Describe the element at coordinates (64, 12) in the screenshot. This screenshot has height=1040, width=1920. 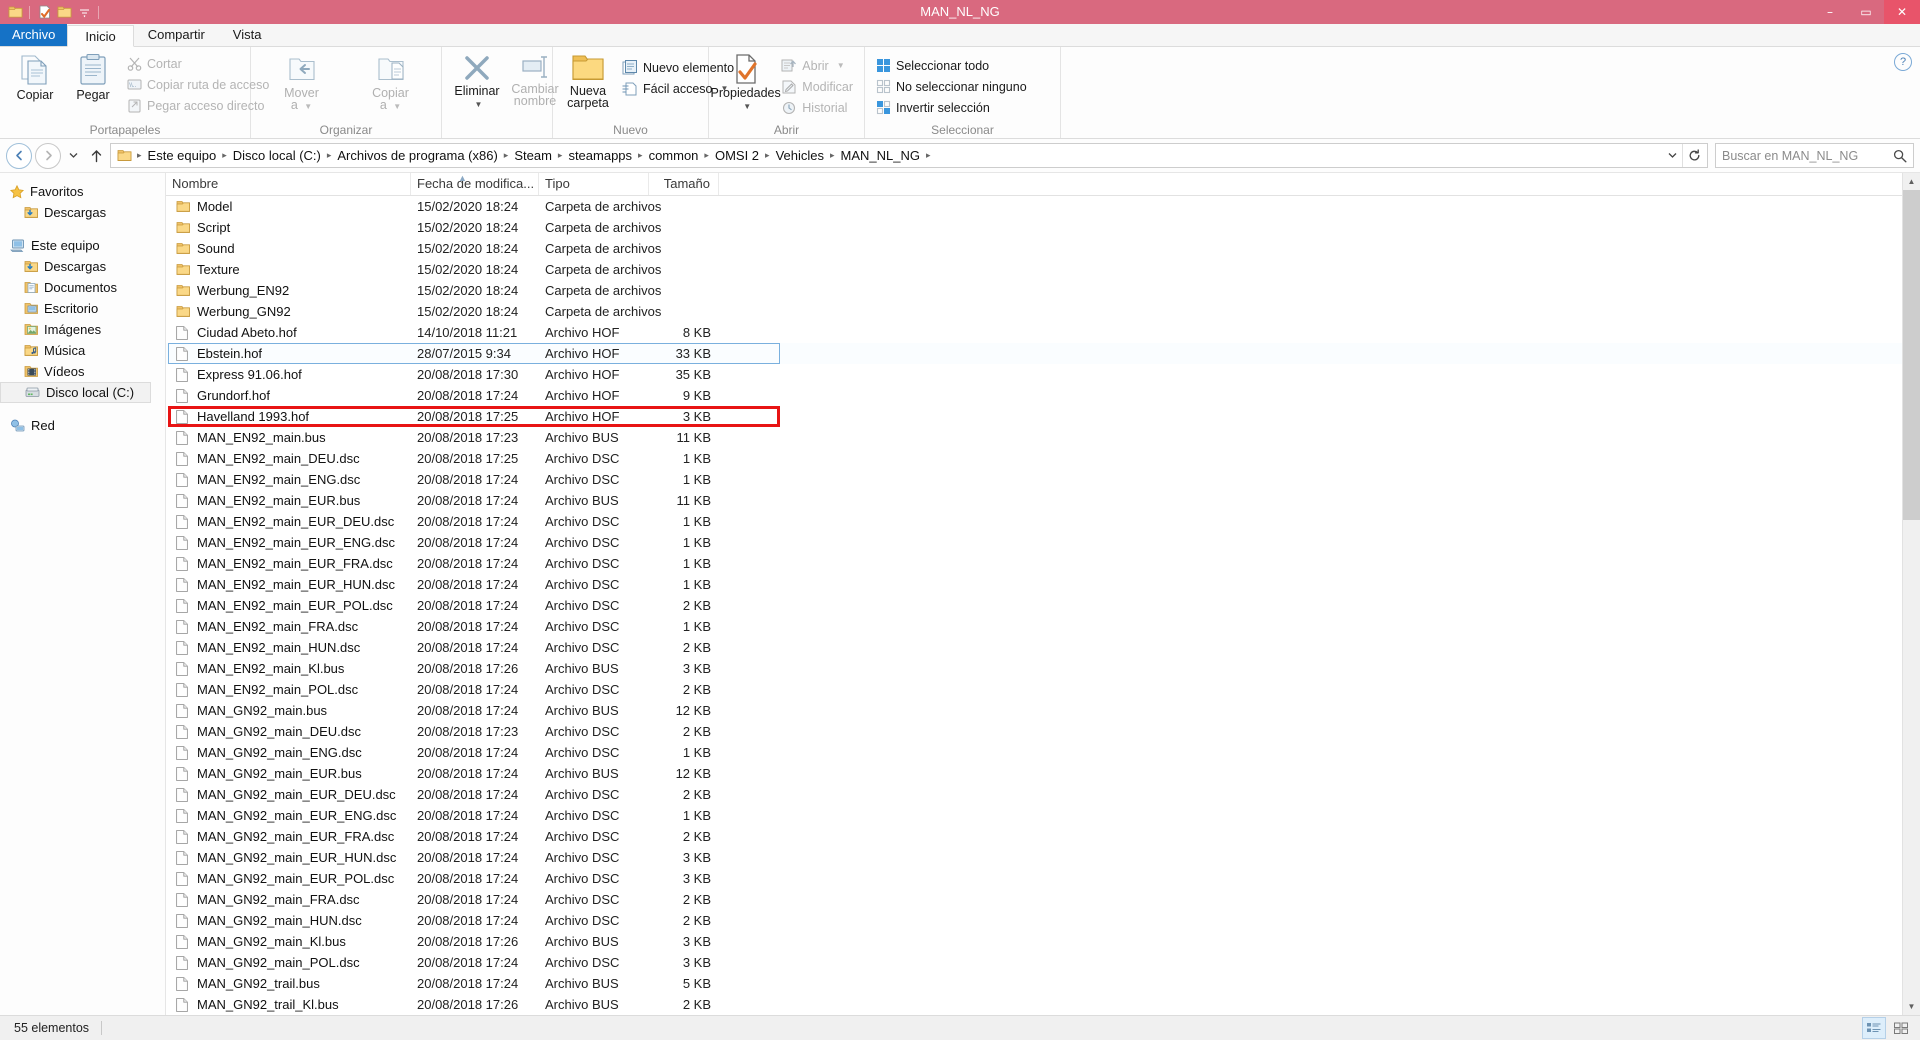
I see `qat-new-folder-icon` at that location.